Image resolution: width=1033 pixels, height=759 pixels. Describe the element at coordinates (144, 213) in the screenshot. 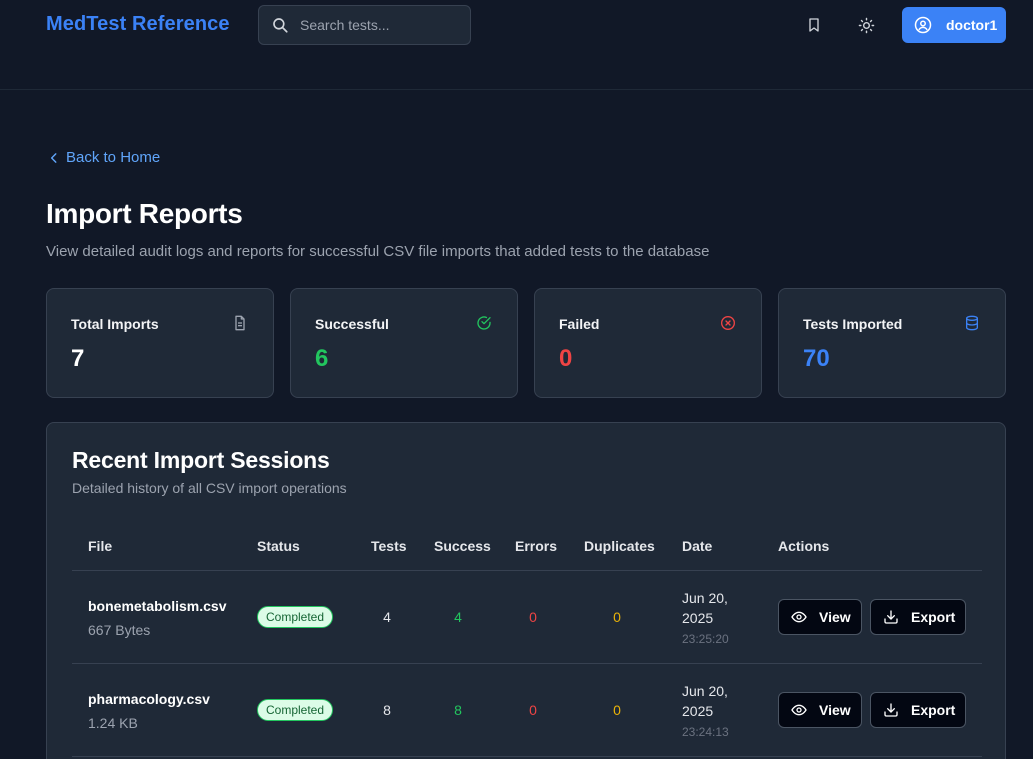

I see `page-title: Import Reports` at that location.